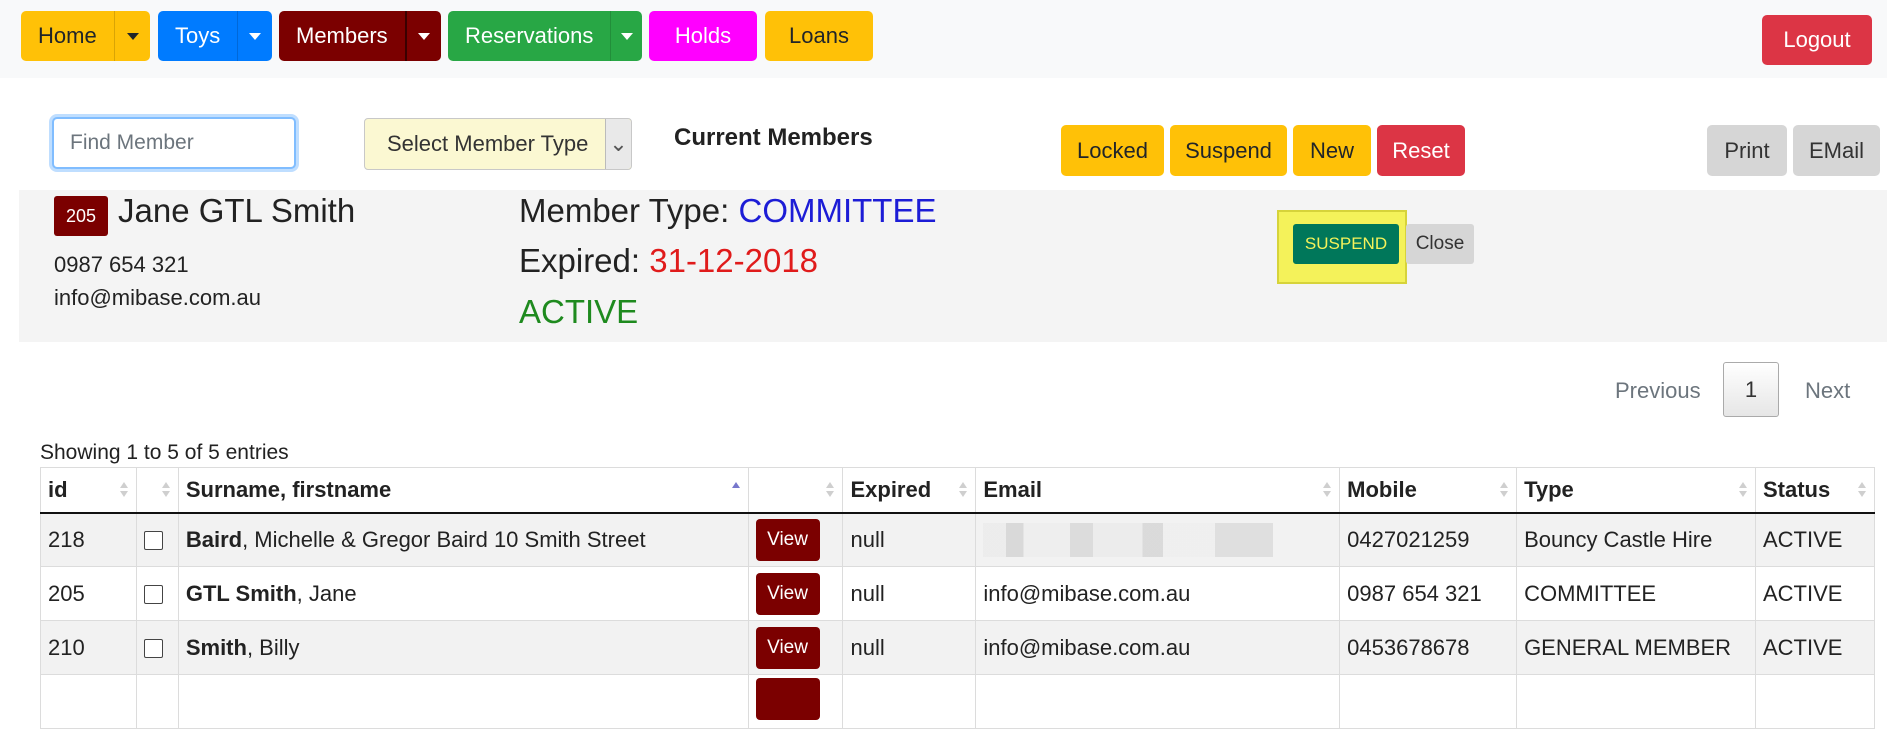 The image size is (1887, 729). What do you see at coordinates (909, 701) in the screenshot?
I see `cell-expired` at bounding box center [909, 701].